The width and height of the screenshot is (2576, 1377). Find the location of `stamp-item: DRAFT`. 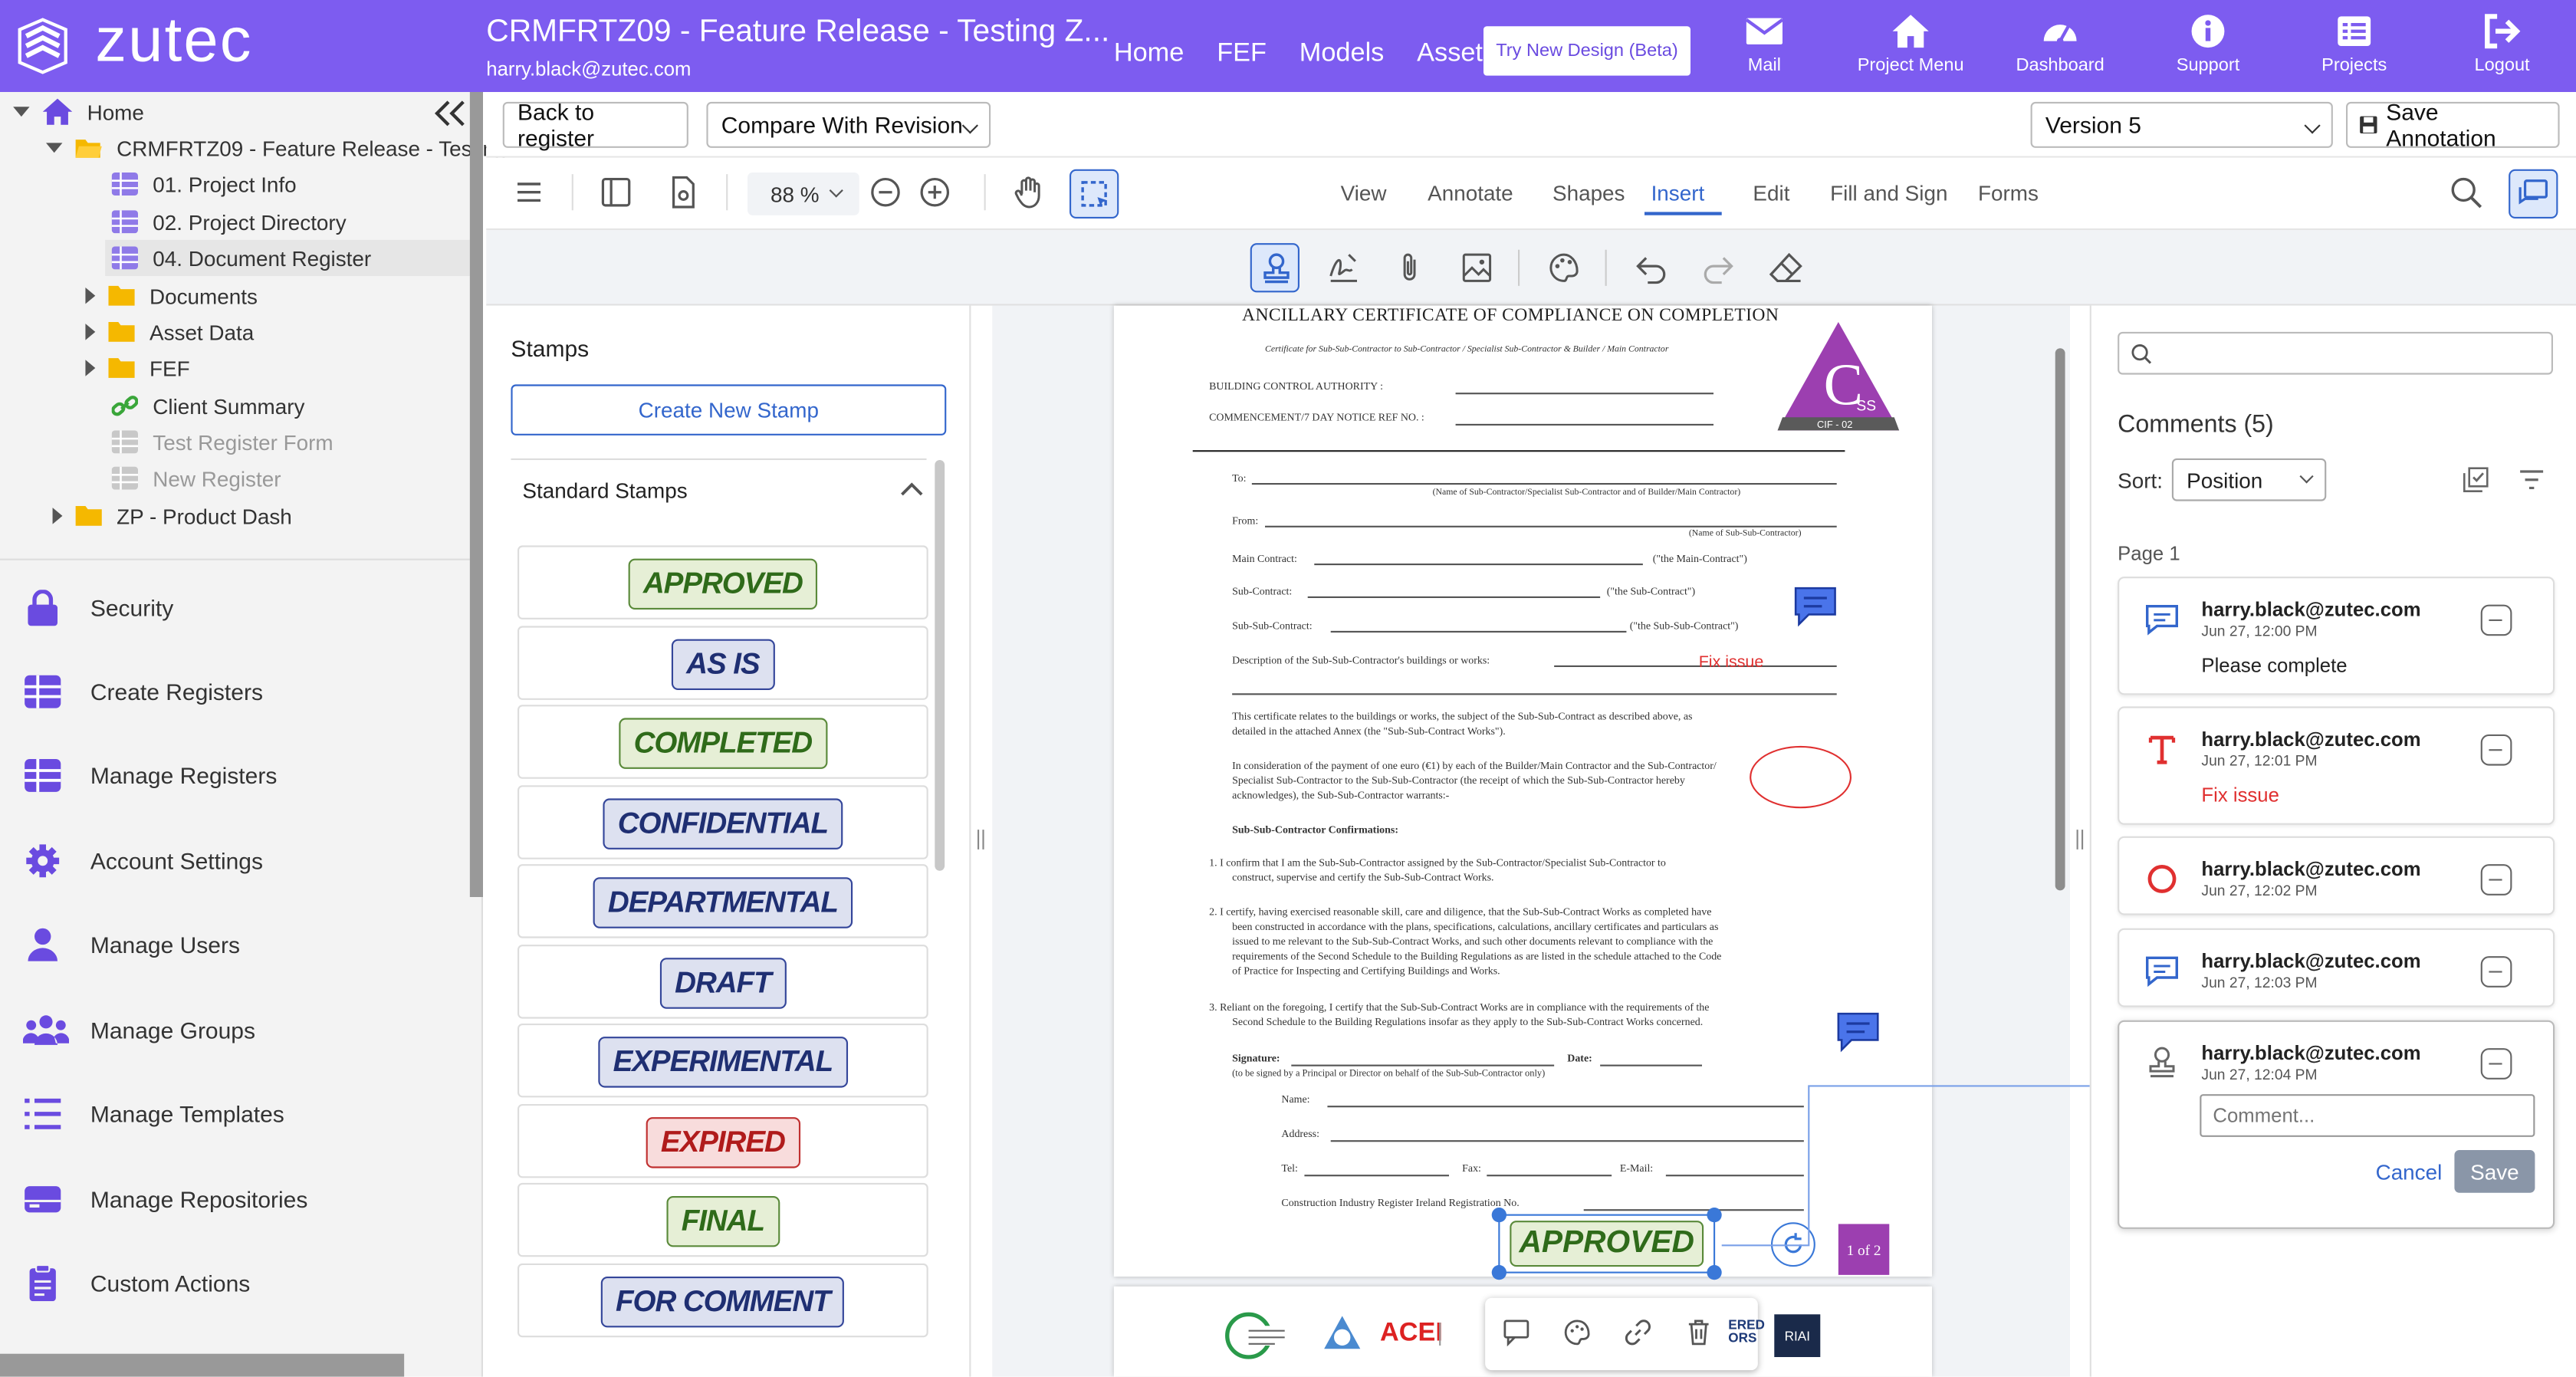

stamp-item: DRAFT is located at coordinates (723, 981).